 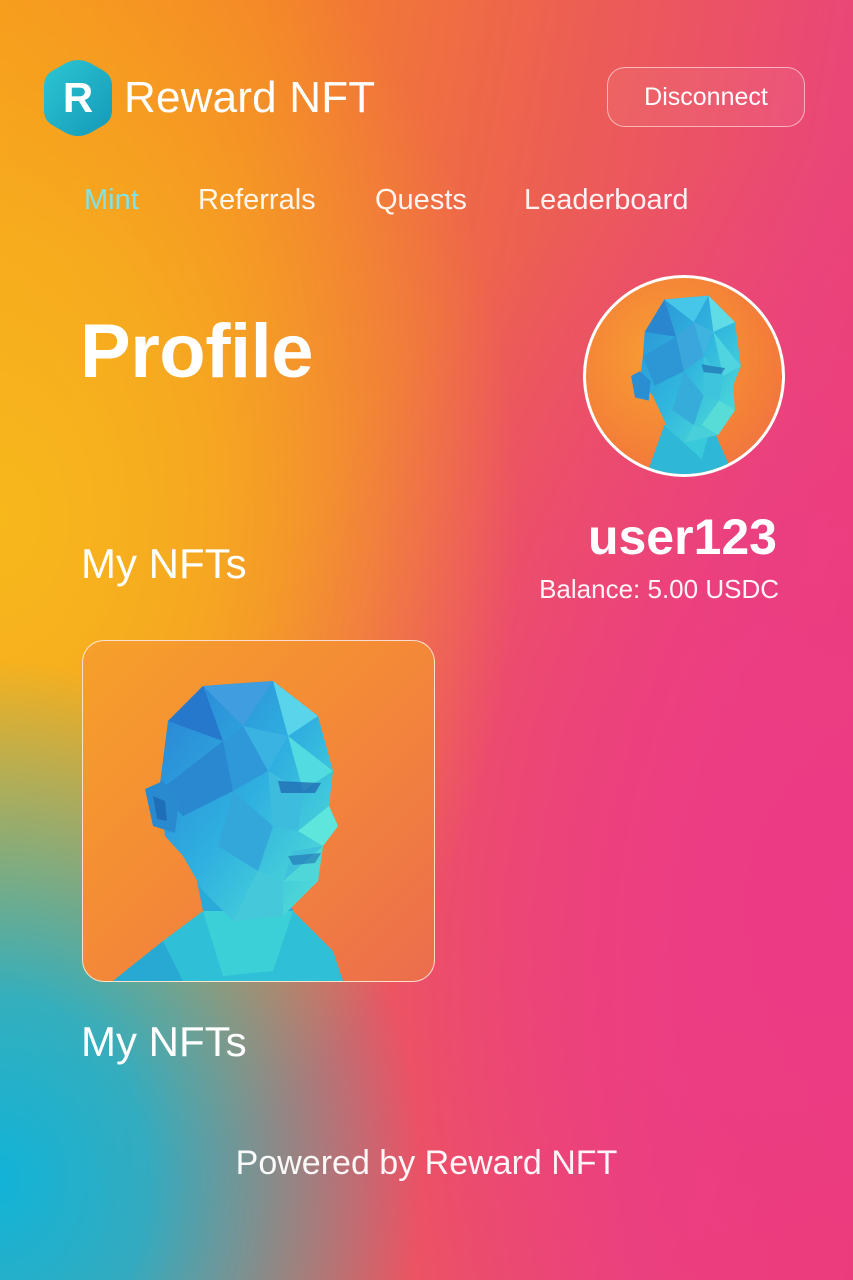 I want to click on lowpoly-head-nft-icon, so click(x=228, y=831).